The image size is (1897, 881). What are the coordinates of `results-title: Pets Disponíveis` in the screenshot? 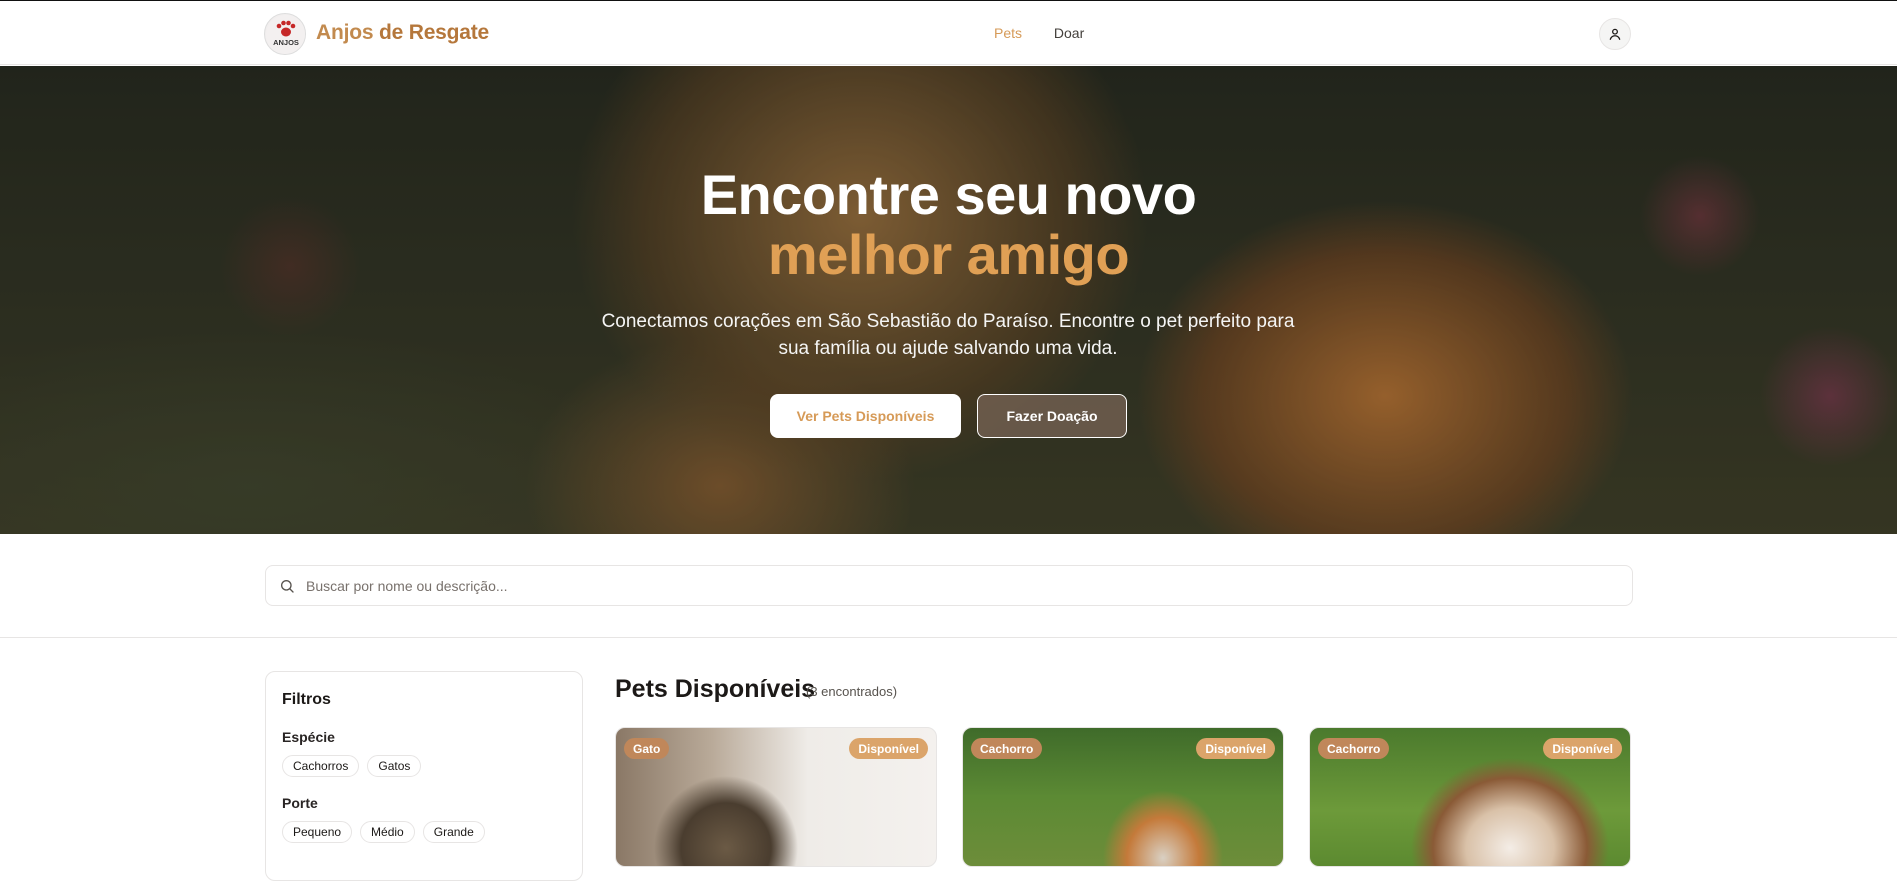 It's located at (715, 689).